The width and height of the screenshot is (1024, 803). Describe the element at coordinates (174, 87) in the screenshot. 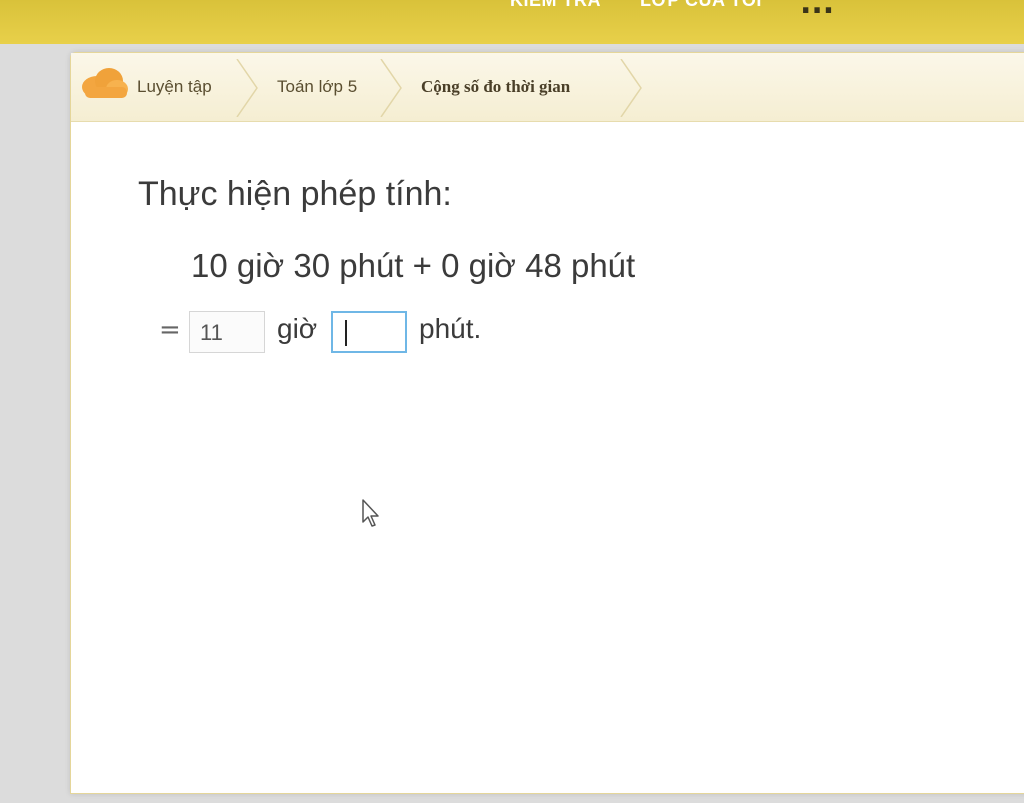

I see `breadcrumb-item-luyen-tap: Luyện tập` at that location.